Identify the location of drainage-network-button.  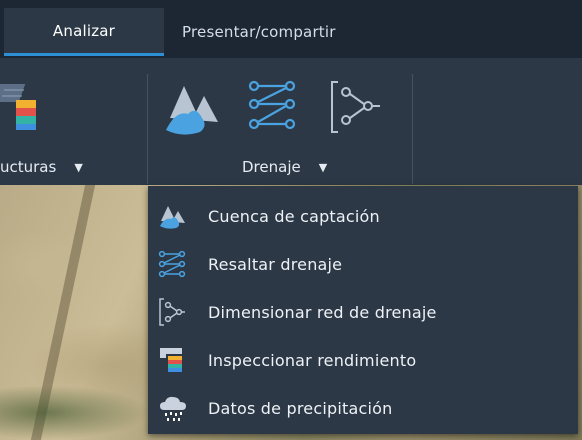
(355, 107).